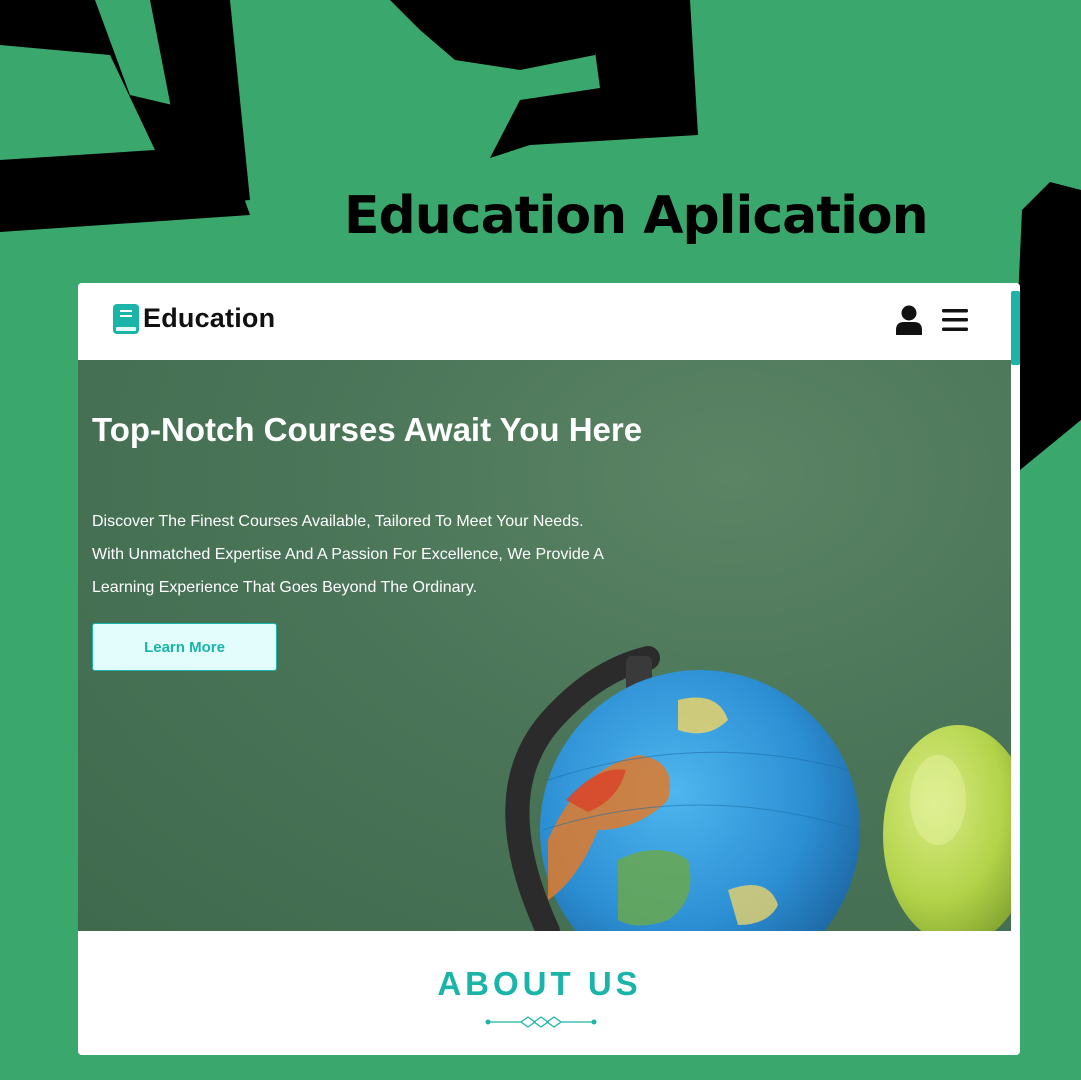 The height and width of the screenshot is (1080, 1081). What do you see at coordinates (1015, 669) in the screenshot?
I see `scrollbar` at bounding box center [1015, 669].